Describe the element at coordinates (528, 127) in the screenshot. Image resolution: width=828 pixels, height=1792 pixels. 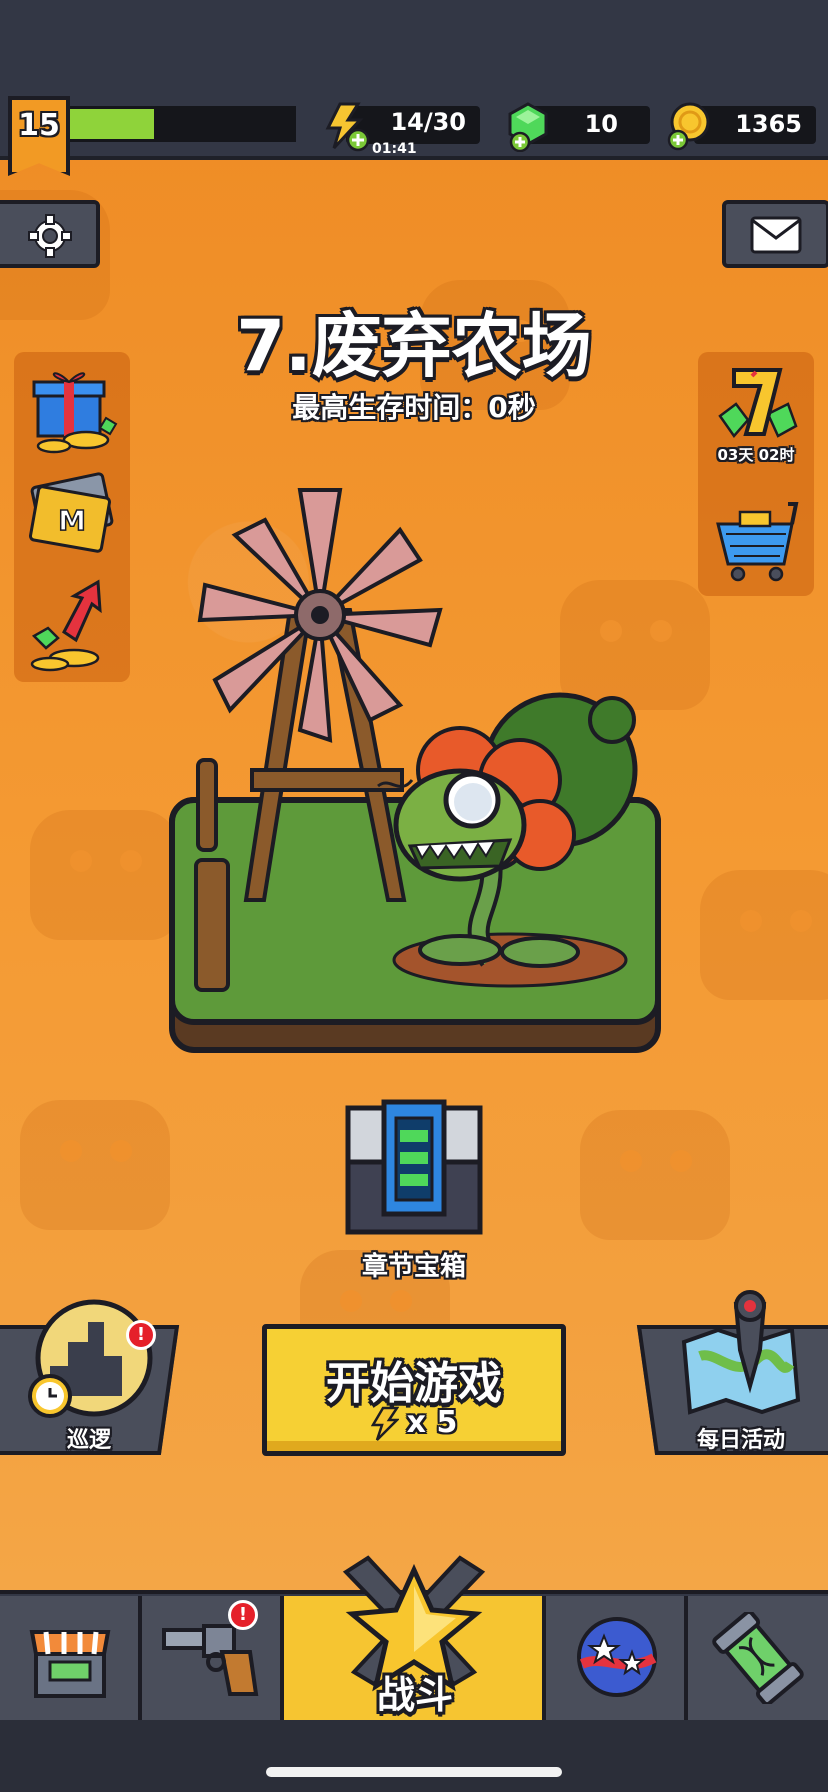
I see `gem-icon` at that location.